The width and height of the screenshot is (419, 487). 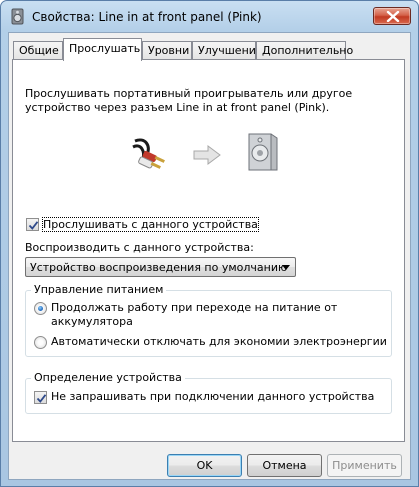 I want to click on continue-on-battery-radio, so click(x=40, y=308).